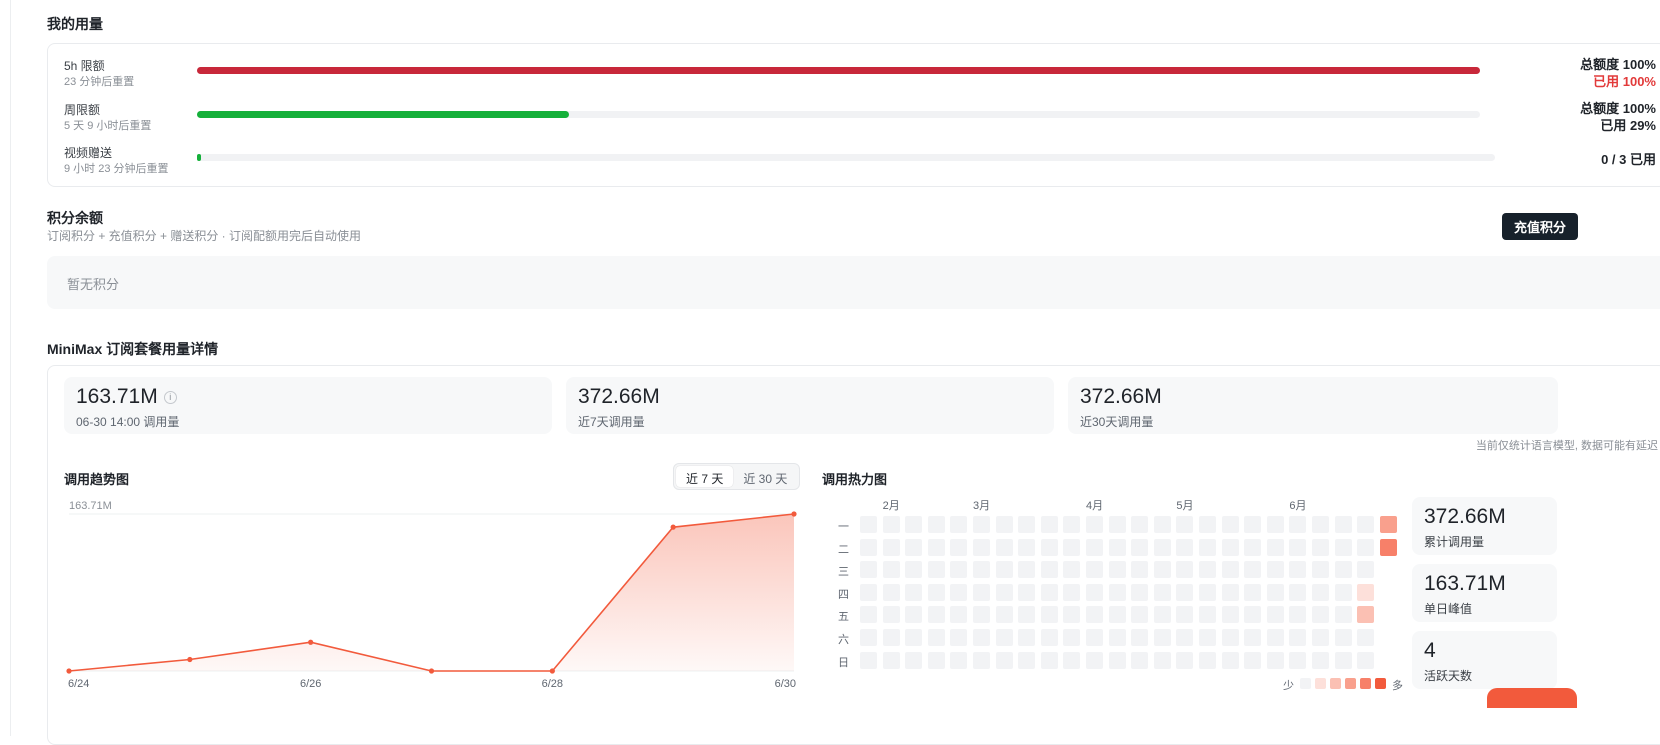  I want to click on tab-7d: 近 7 天, so click(705, 476).